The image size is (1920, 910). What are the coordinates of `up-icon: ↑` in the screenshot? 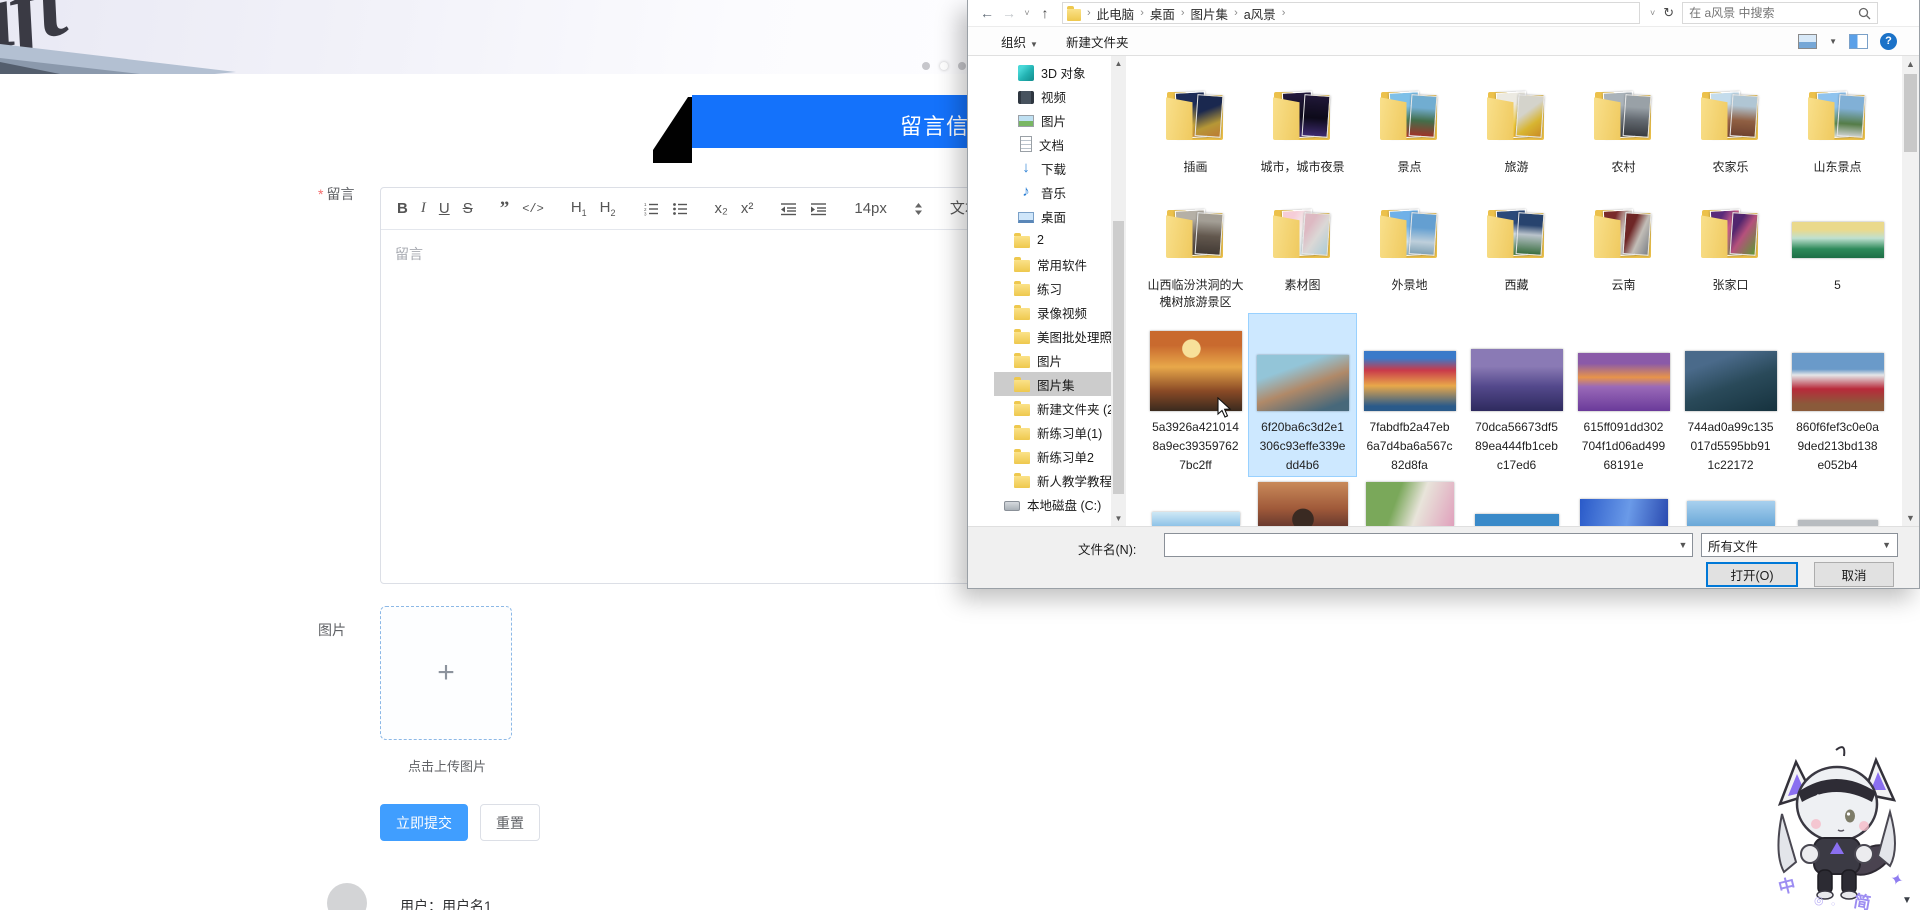 It's located at (1045, 13).